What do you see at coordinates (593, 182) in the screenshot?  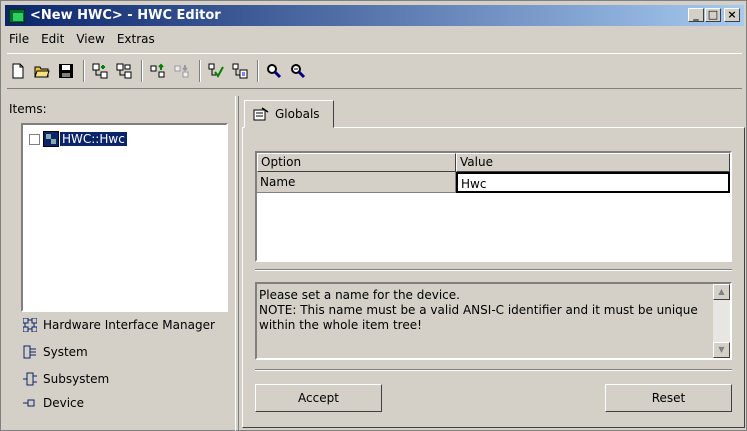 I see `cell-value-input: Hwc` at bounding box center [593, 182].